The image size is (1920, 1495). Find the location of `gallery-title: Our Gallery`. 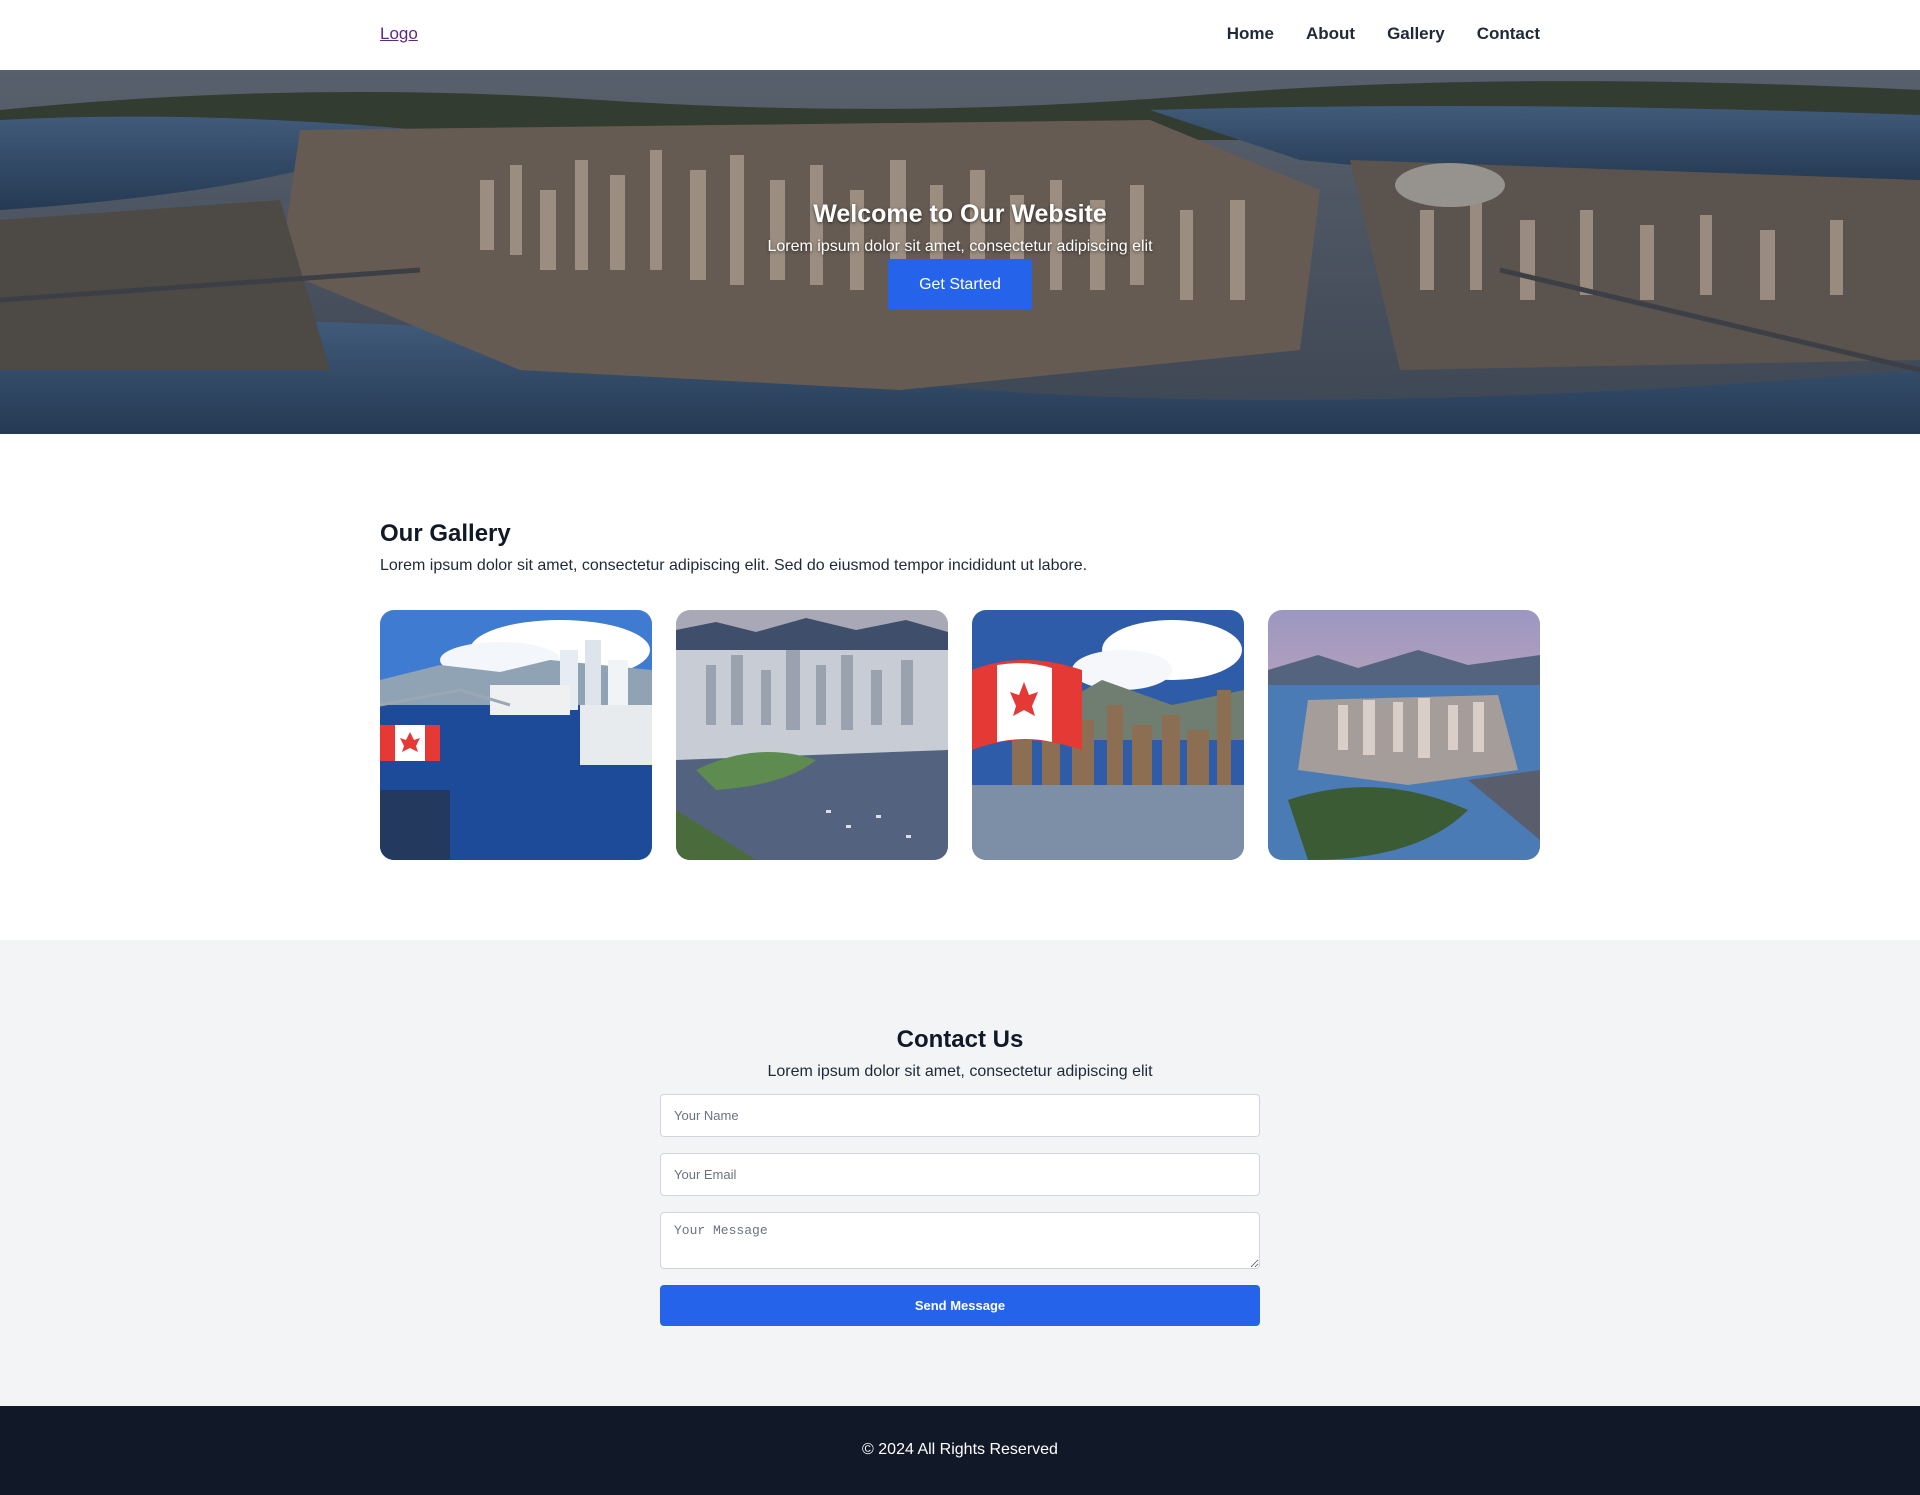

gallery-title: Our Gallery is located at coordinates (445, 533).